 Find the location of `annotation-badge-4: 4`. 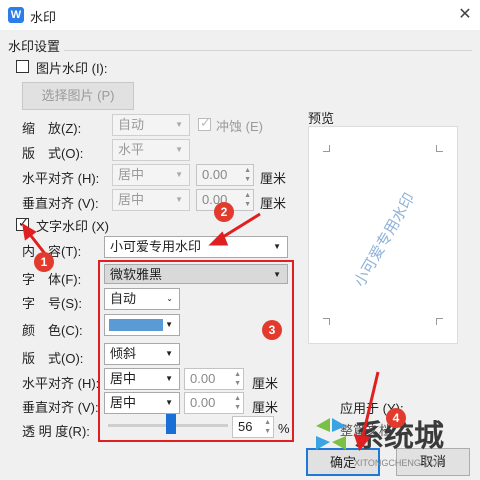

annotation-badge-4: 4 is located at coordinates (396, 418).